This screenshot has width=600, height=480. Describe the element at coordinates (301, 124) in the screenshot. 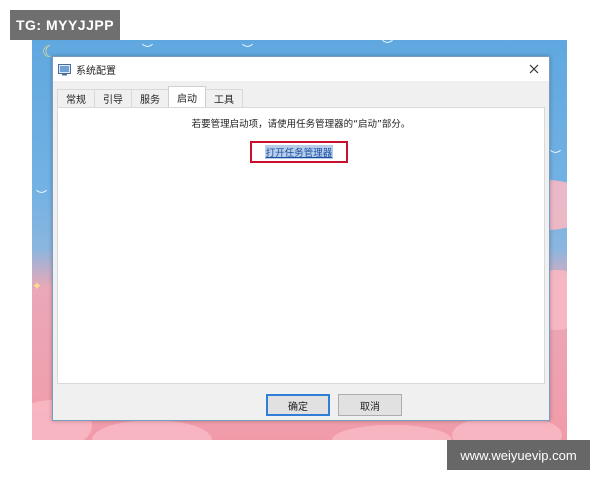

I see `startup-instruction: 若要管理启动项，请使用任务管理器的“启动”部分。` at that location.